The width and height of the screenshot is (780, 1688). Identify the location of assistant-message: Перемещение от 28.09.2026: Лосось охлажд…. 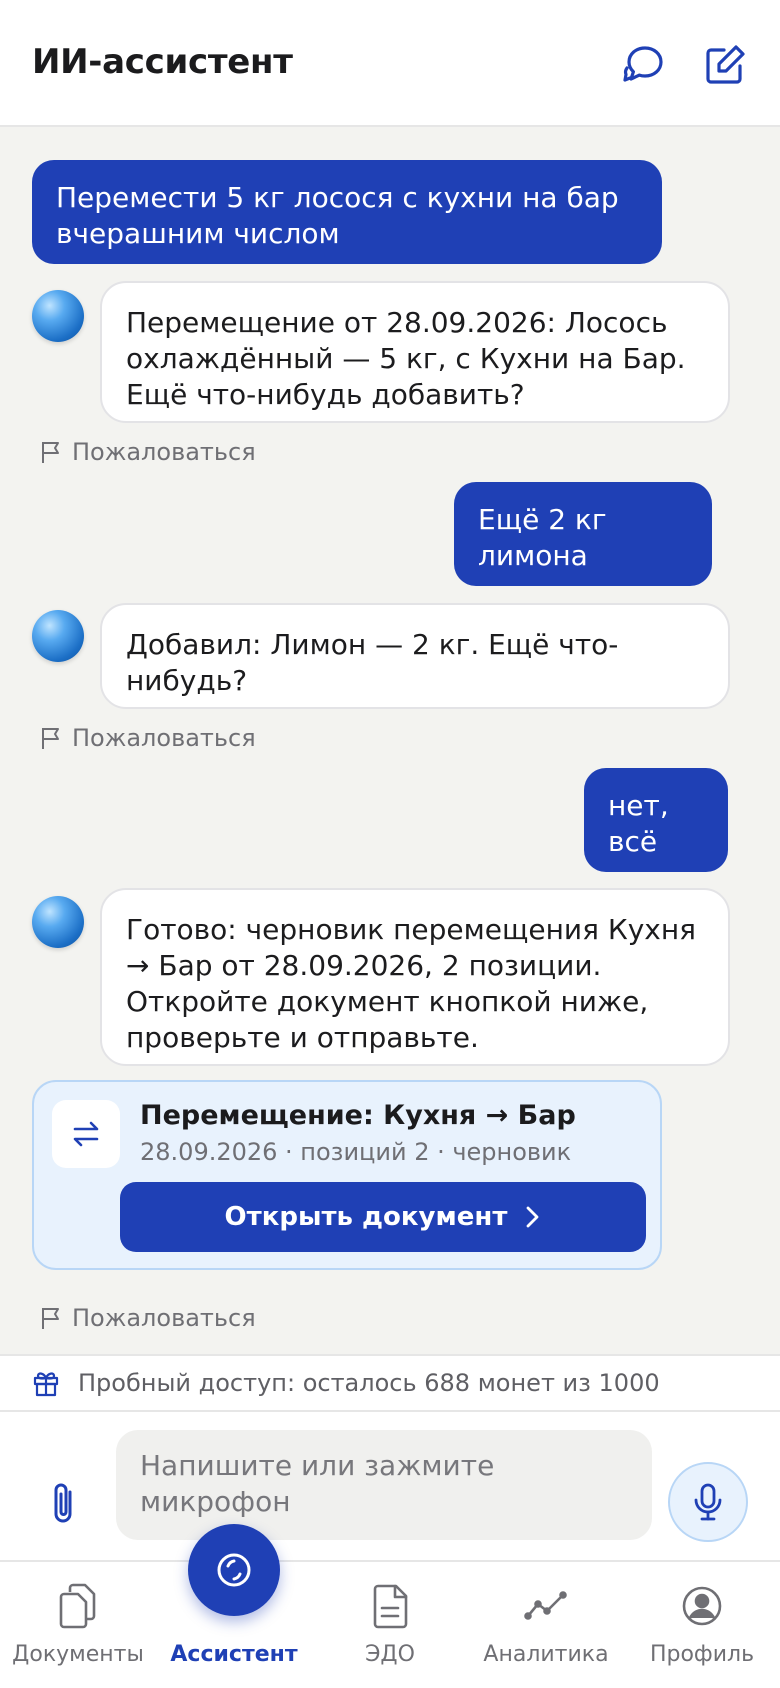
(415, 352).